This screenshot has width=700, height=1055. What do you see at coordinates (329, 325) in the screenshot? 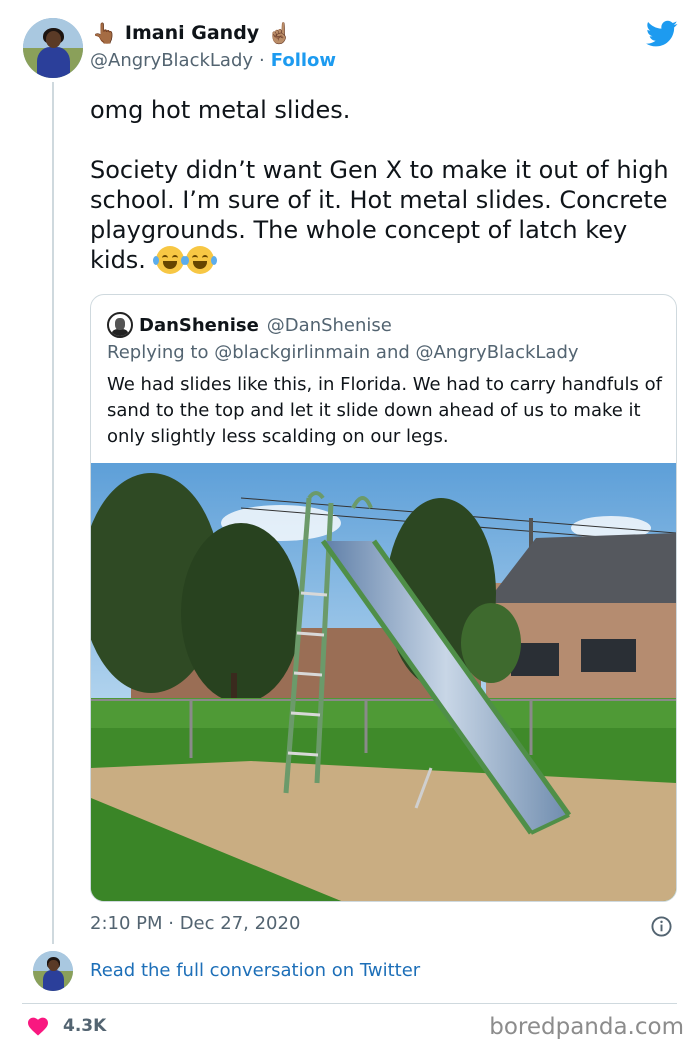
I see `quoted-handle: @DanShenise` at bounding box center [329, 325].